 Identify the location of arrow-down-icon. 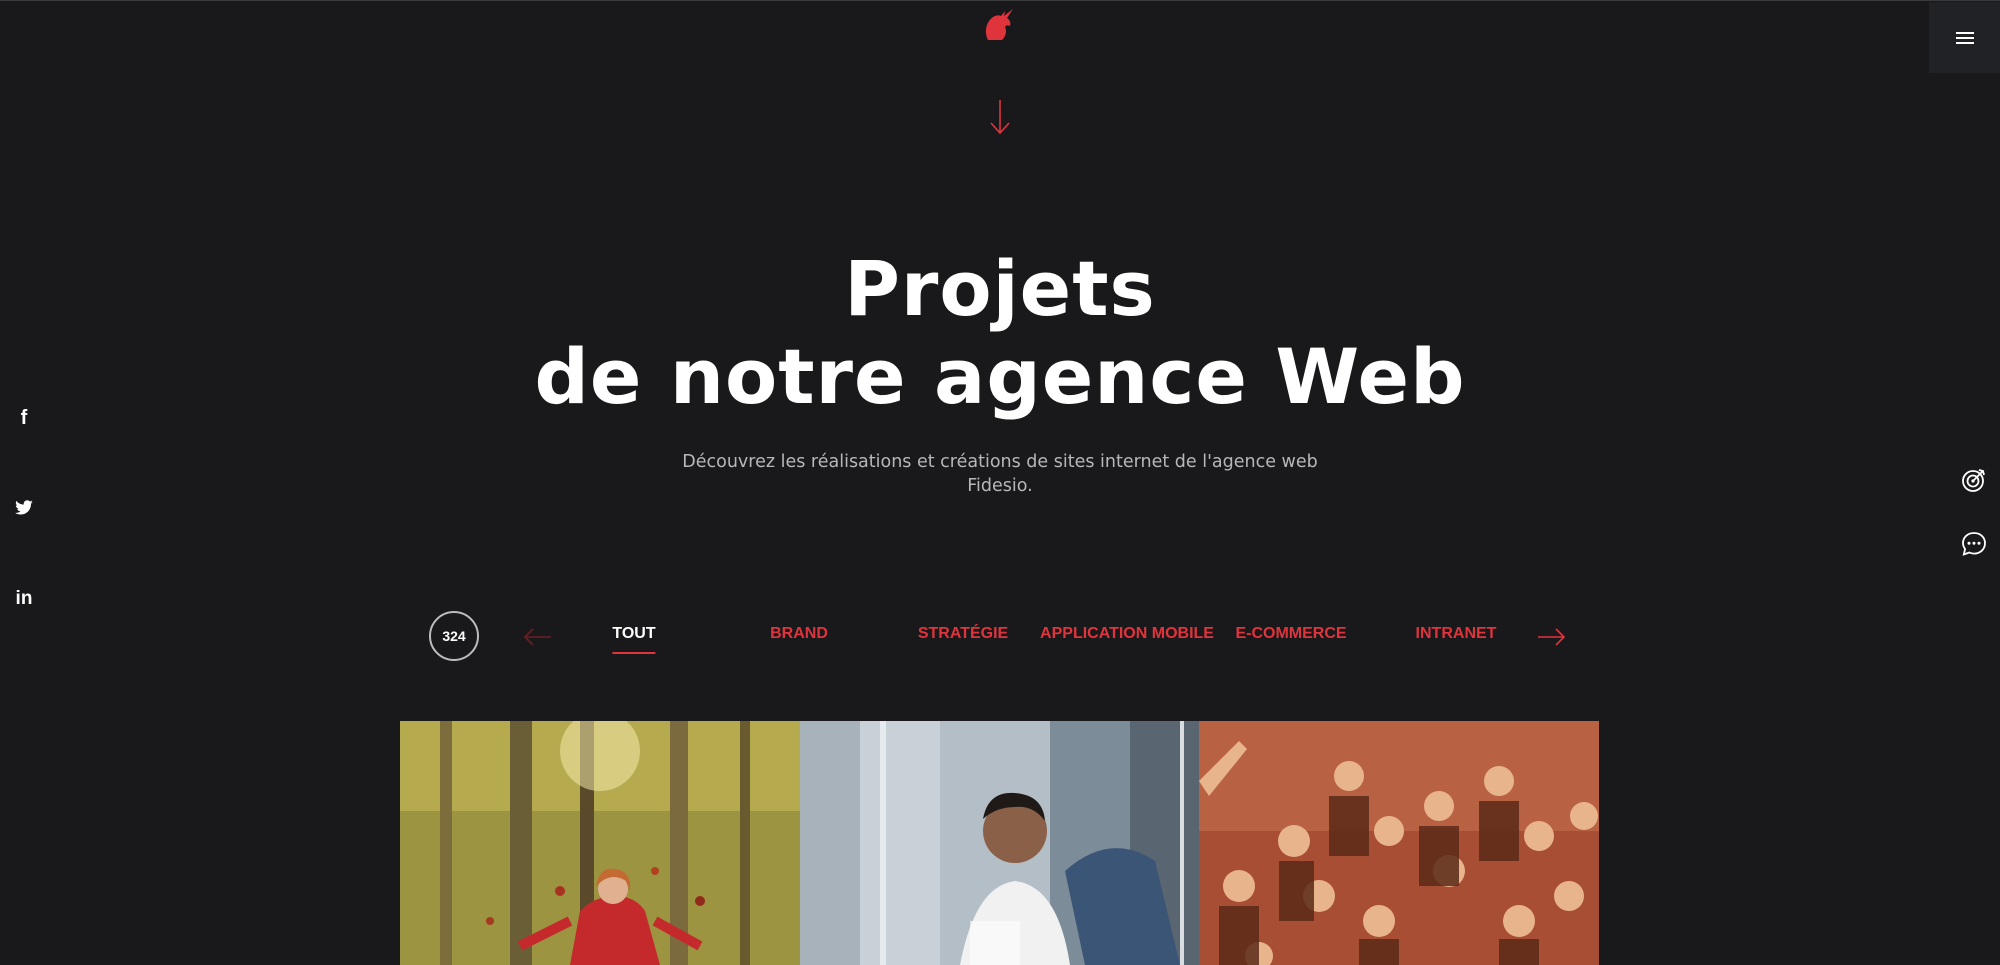
(1000, 117).